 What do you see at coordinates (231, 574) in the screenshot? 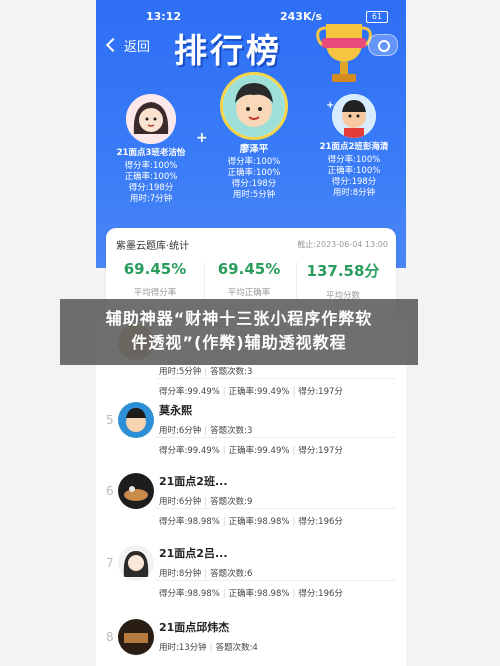
I see `item-attempts: 答题次数:6` at bounding box center [231, 574].